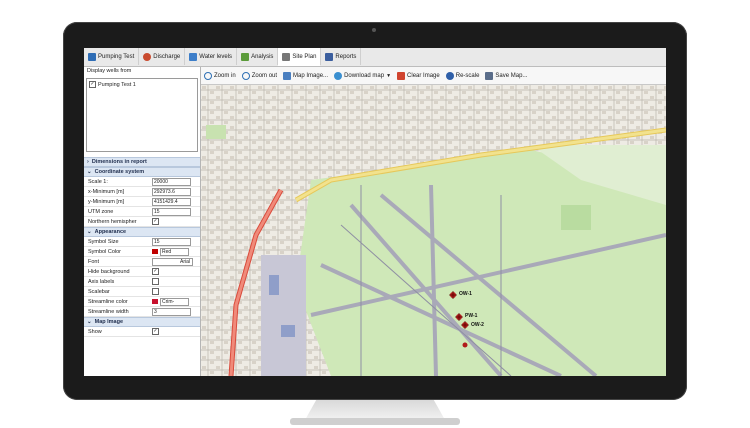 This screenshot has width=750, height=428. I want to click on utm-input: 15, so click(171, 211).